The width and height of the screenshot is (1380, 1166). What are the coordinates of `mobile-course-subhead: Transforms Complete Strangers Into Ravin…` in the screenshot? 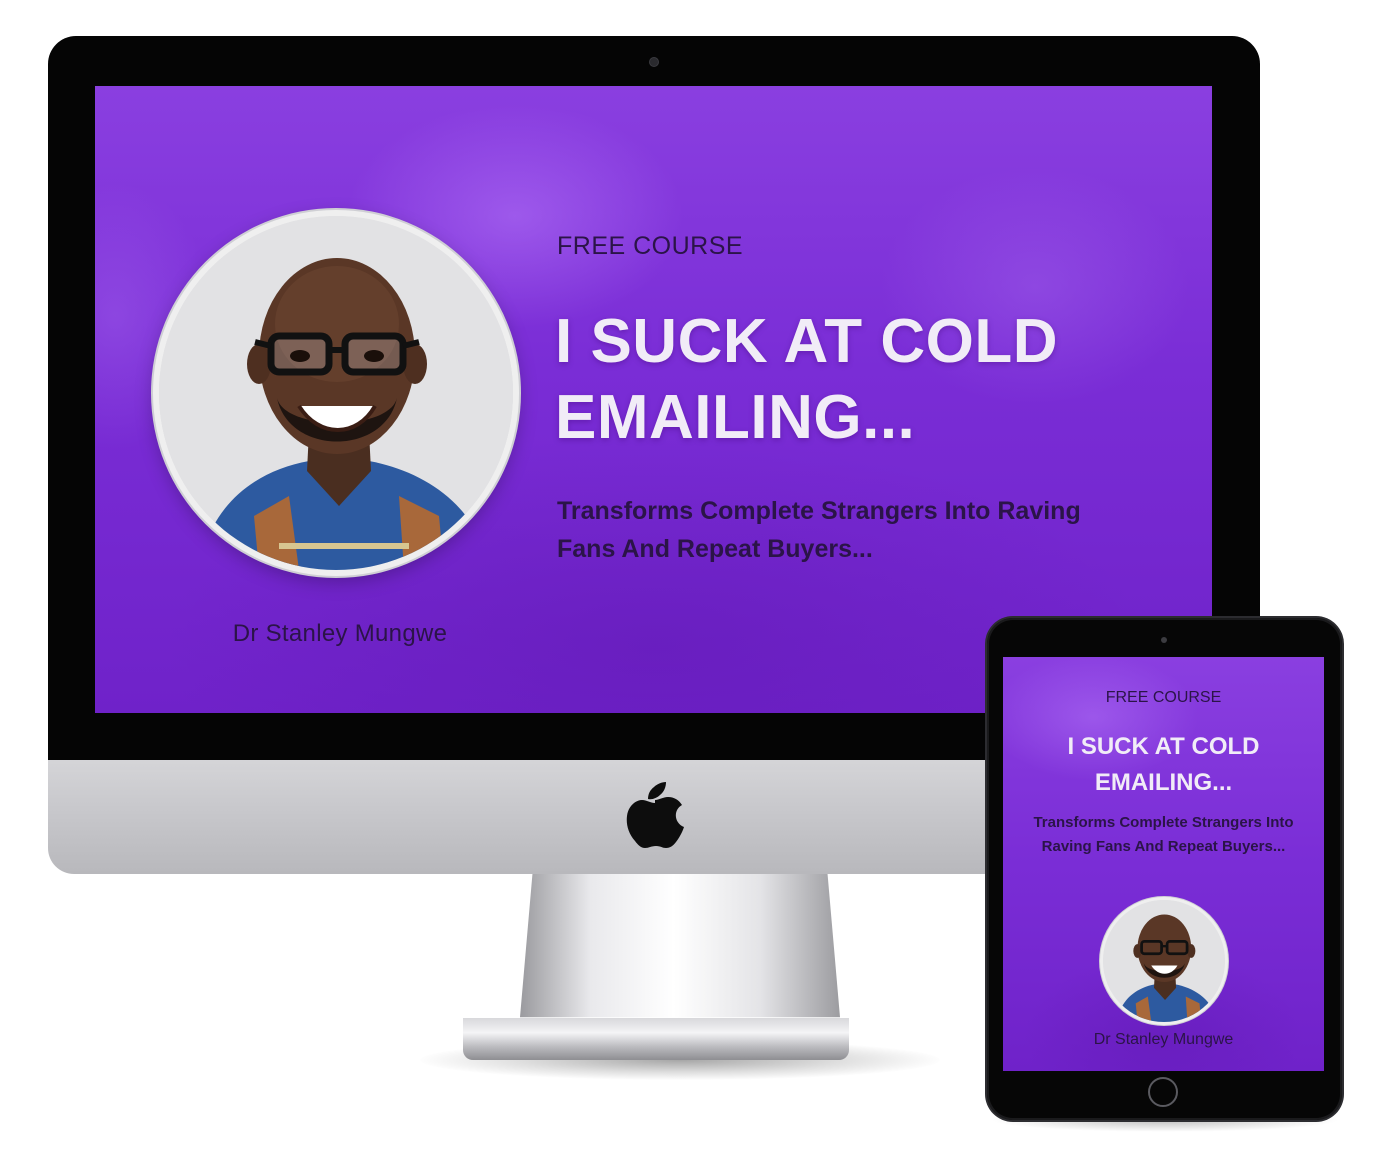 It's located at (1163, 834).